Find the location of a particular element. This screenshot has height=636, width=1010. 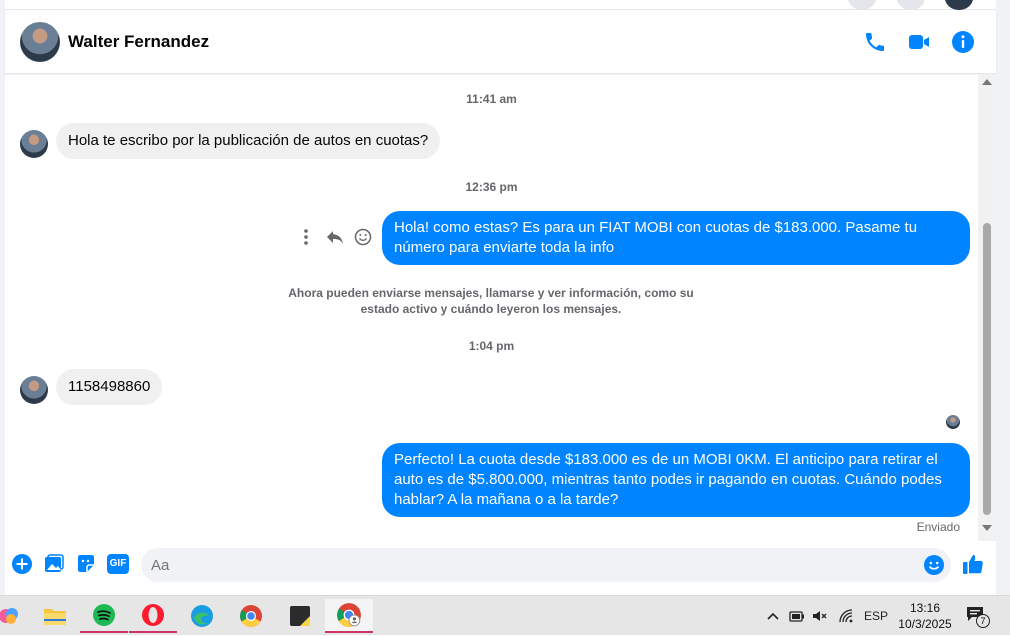

photo-icon is located at coordinates (54, 564).